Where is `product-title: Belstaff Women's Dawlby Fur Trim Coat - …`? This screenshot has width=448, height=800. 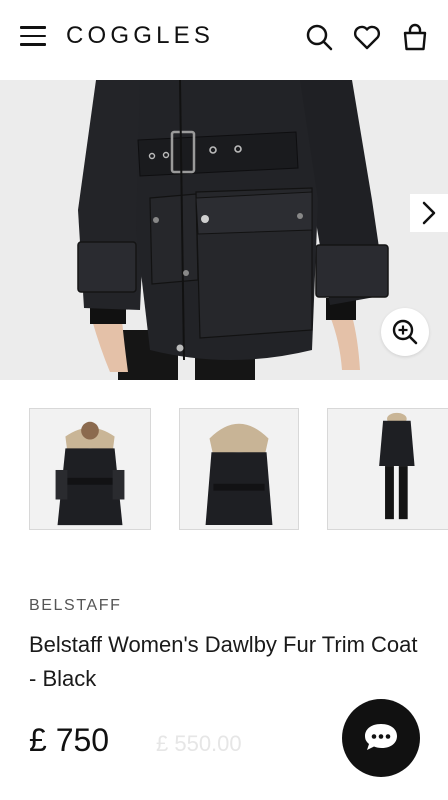 product-title: Belstaff Women's Dawlby Fur Trim Coat - … is located at coordinates (223, 661).